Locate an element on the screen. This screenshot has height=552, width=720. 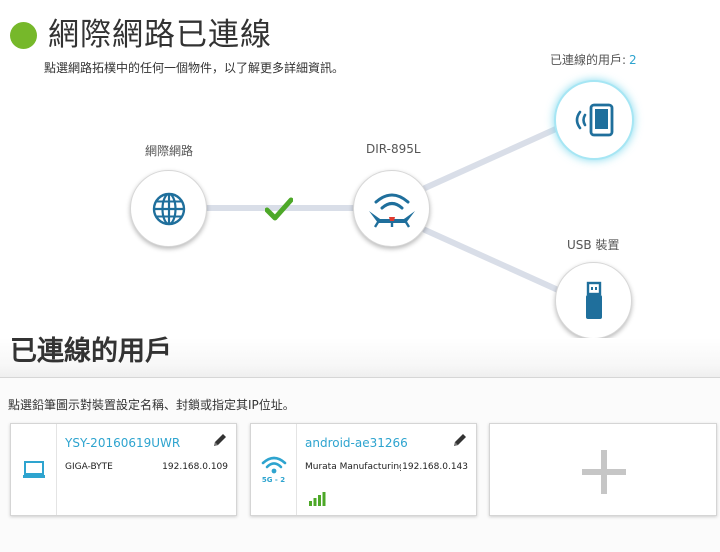
connected-clients-node is located at coordinates (594, 120).